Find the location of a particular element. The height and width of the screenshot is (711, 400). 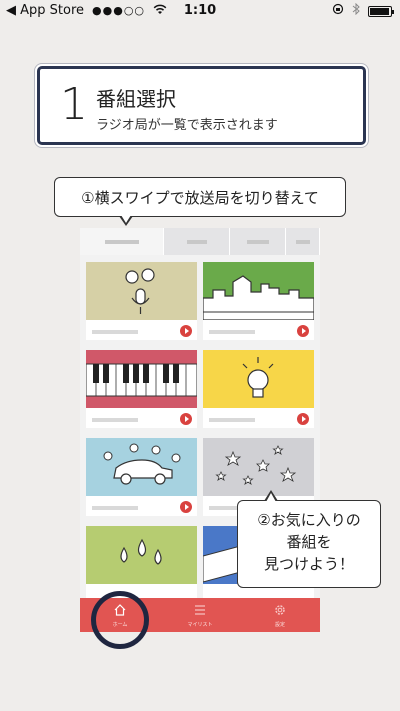

list-icon is located at coordinates (200, 610).